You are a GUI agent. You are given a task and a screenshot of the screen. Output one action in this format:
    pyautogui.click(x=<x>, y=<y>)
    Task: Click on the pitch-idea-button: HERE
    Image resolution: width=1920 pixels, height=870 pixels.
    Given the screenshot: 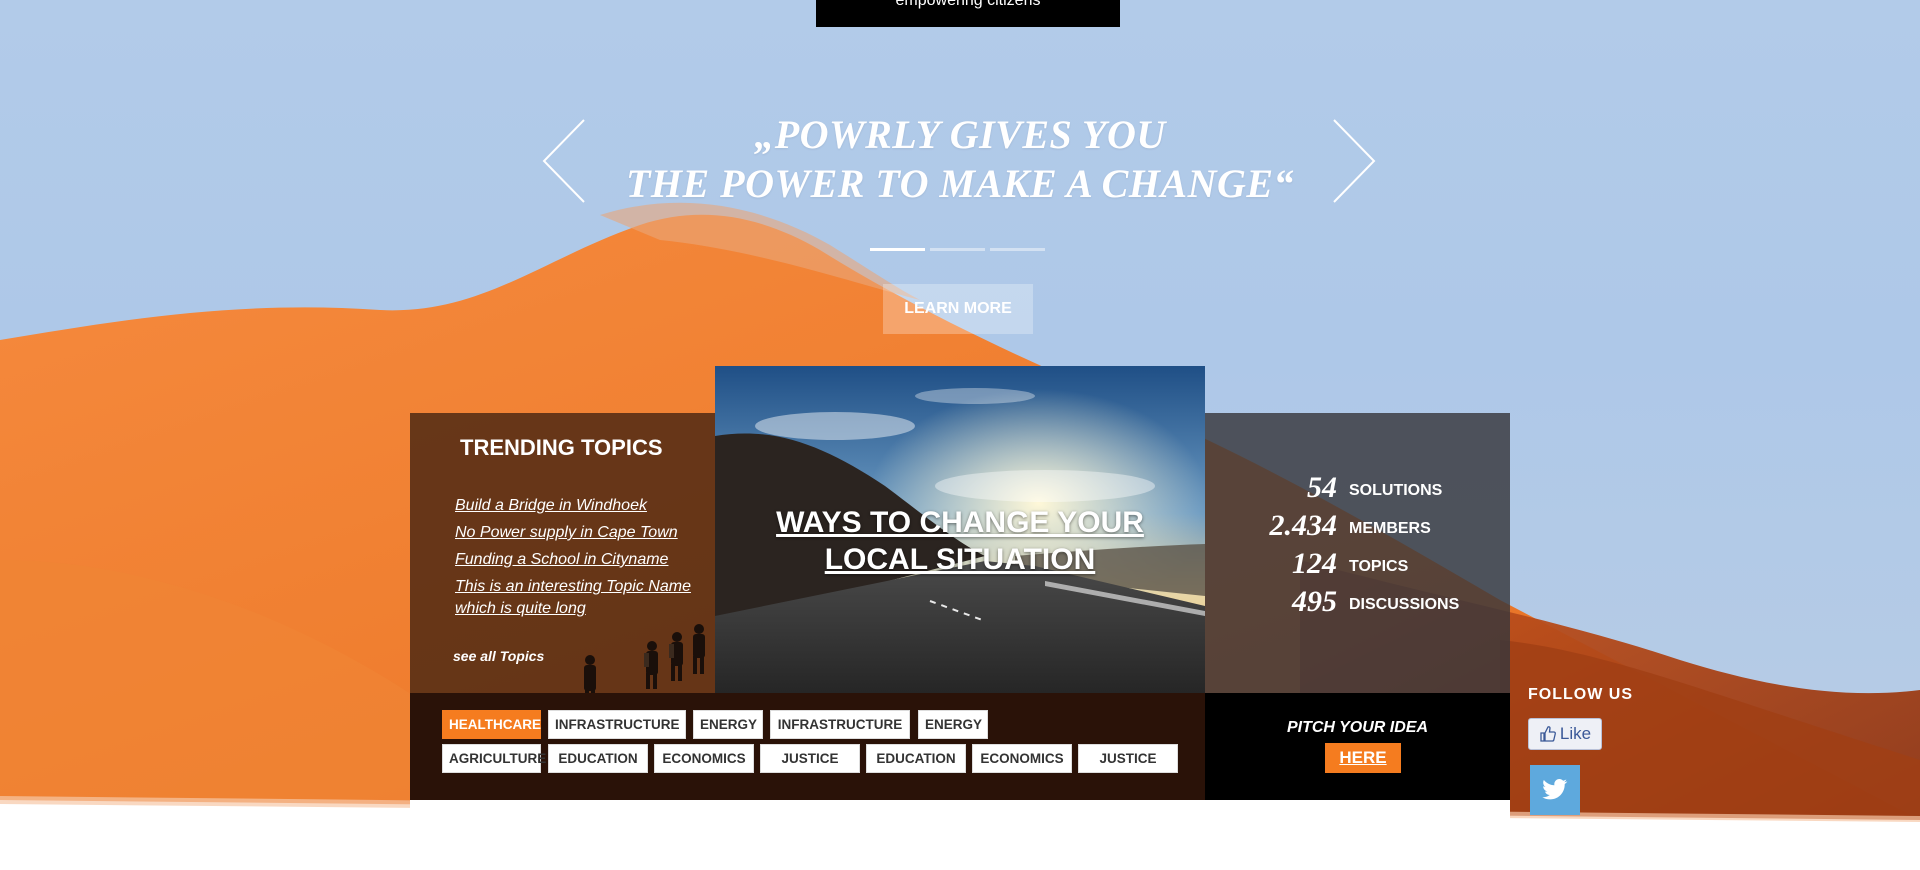 What is the action you would take?
    pyautogui.click(x=1363, y=758)
    